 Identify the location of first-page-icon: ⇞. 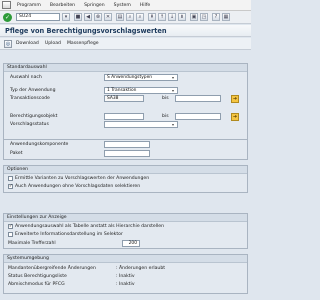
(152, 17).